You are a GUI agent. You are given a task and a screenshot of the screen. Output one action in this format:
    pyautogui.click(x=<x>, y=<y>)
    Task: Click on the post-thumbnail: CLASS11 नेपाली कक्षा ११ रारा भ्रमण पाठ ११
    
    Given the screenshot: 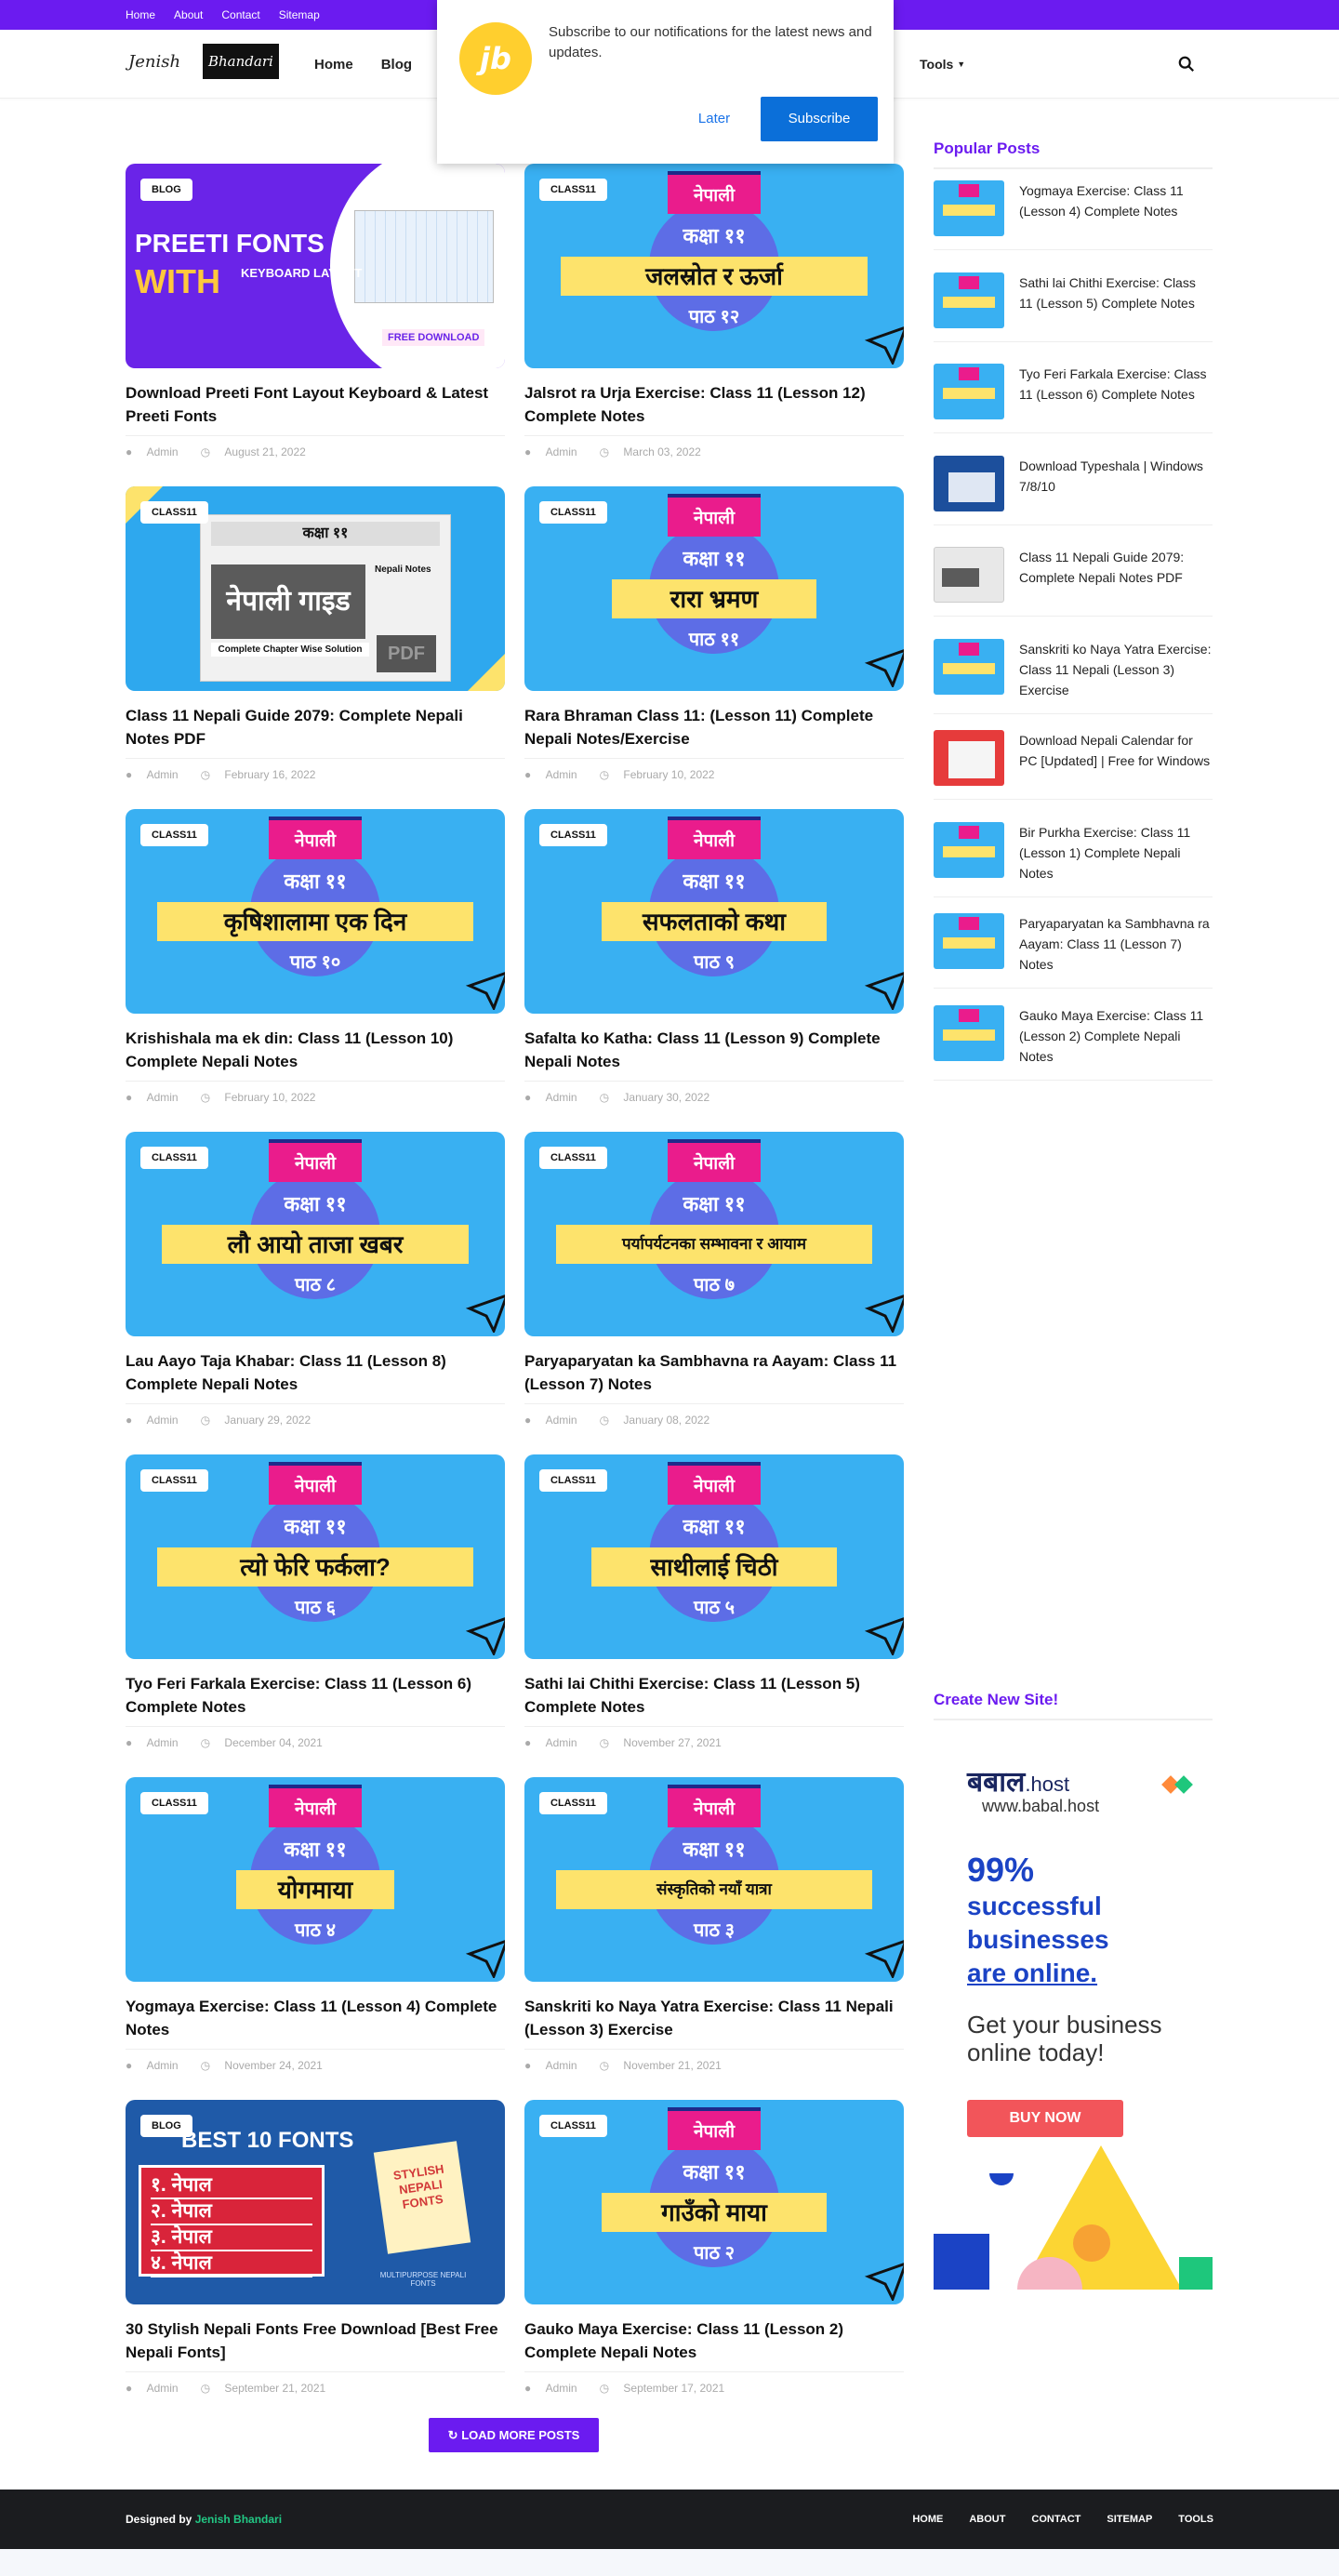 What is the action you would take?
    pyautogui.click(x=714, y=588)
    